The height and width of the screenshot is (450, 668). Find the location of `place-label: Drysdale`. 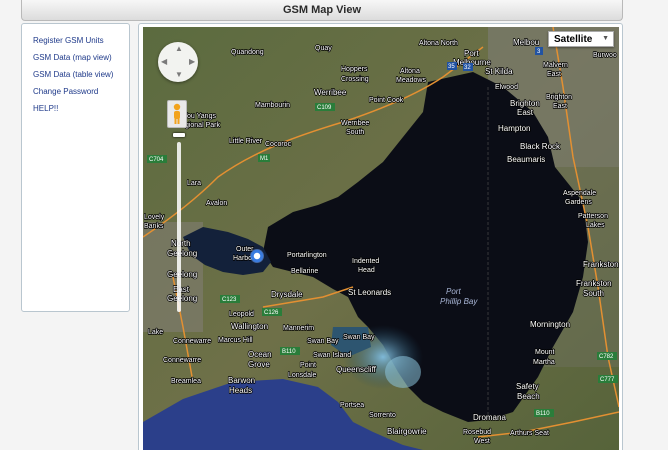

place-label: Drysdale is located at coordinates (287, 294).